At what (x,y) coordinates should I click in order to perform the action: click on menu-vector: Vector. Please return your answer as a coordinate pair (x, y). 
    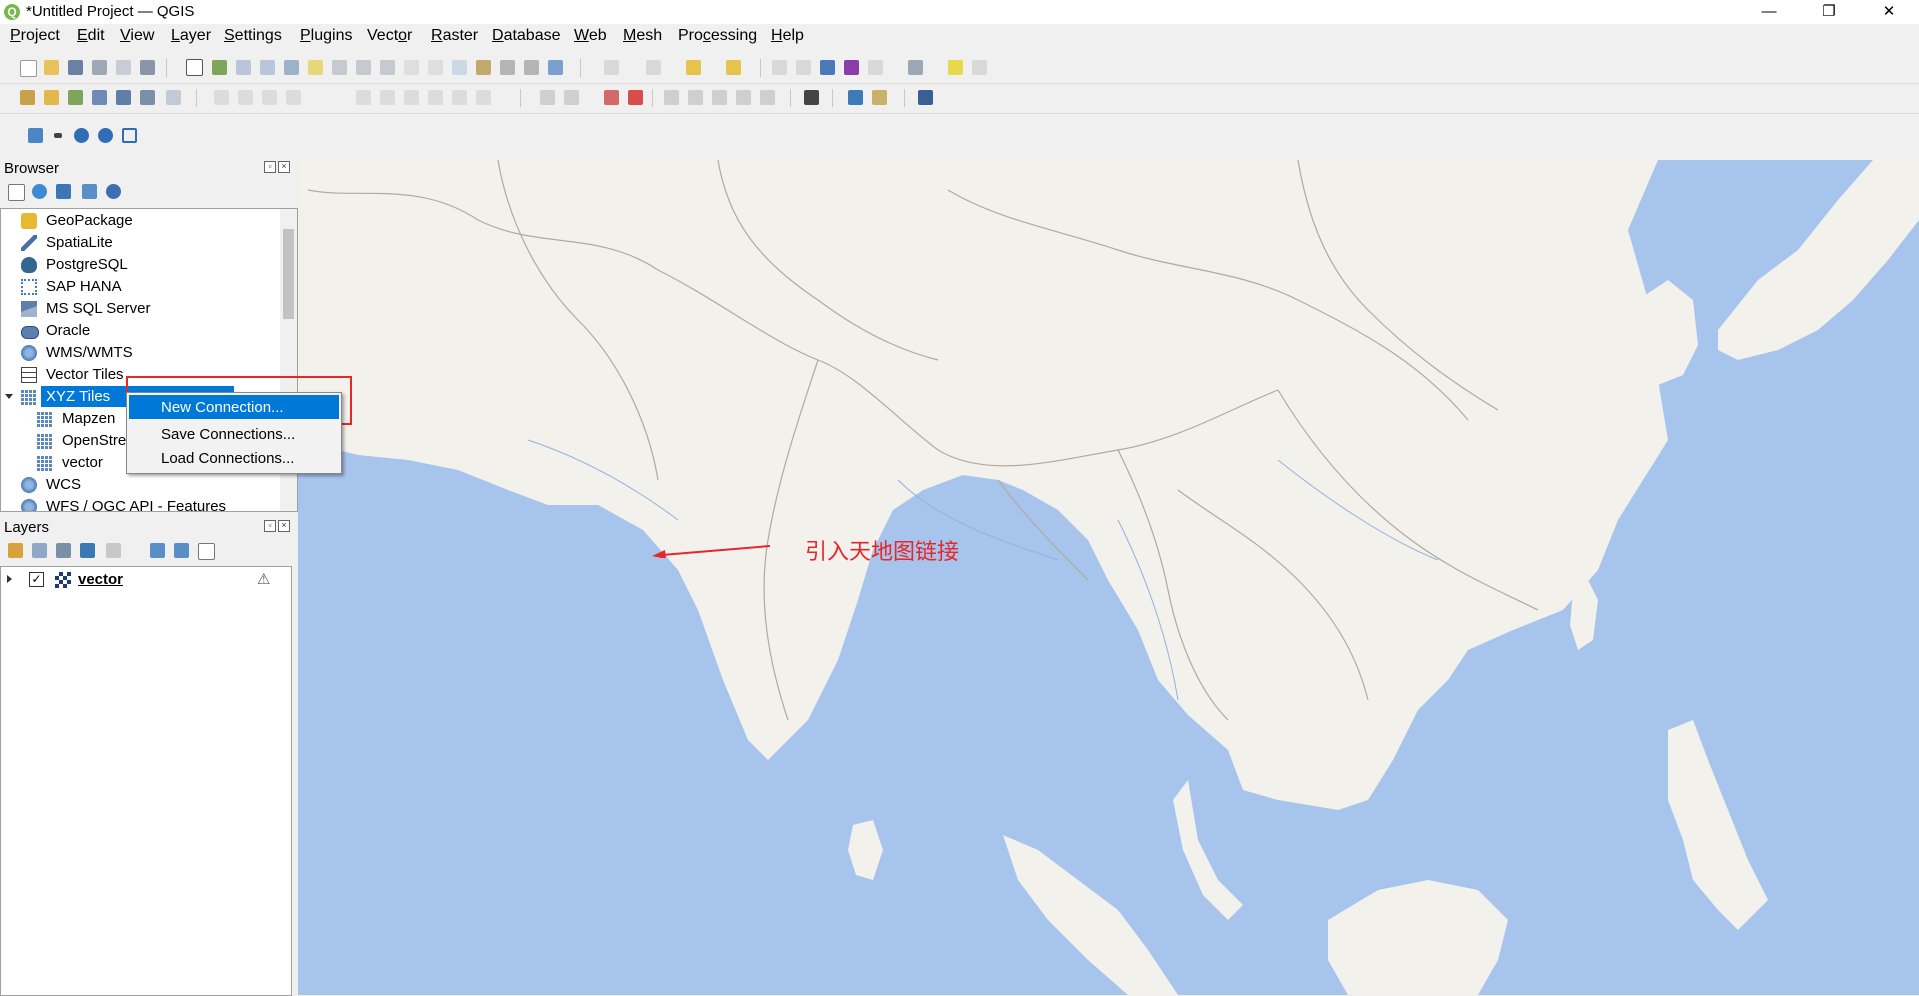
    Looking at the image, I should click on (389, 36).